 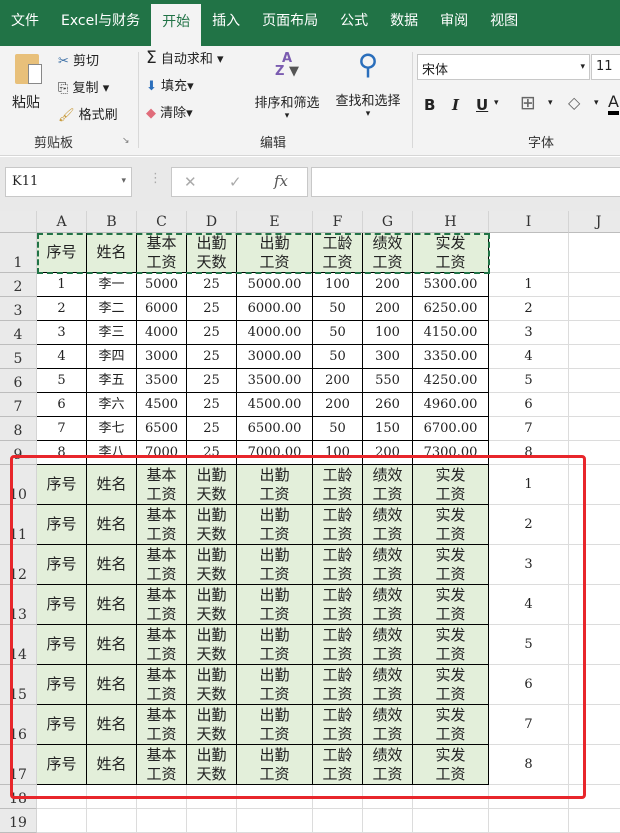 I want to click on cell-J3, so click(x=594, y=309).